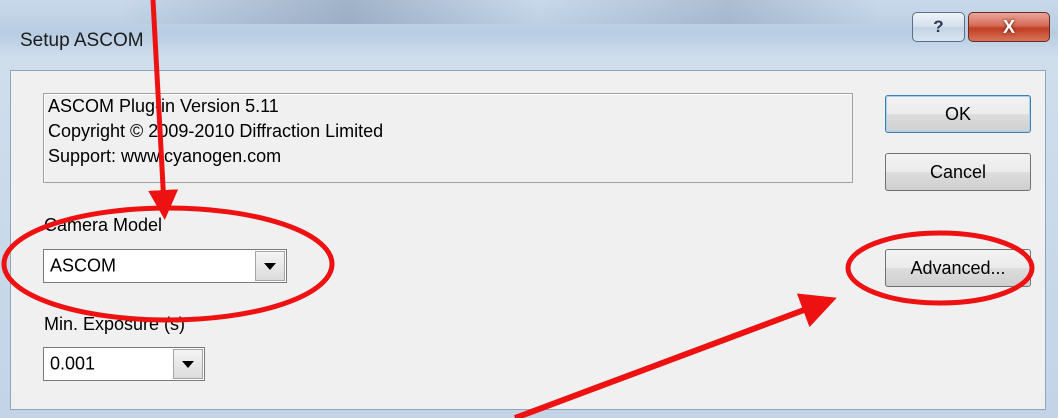  Describe the element at coordinates (163, 106) in the screenshot. I see `version-text: ASCOM Plug-in Version 5.11` at that location.